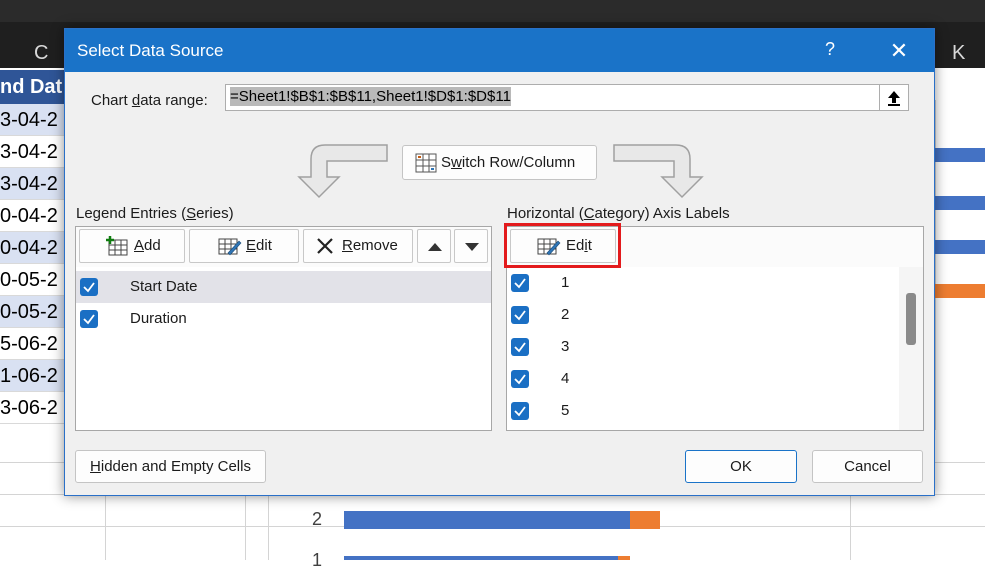 This screenshot has height=571, width=985. What do you see at coordinates (283, 287) in the screenshot?
I see `series-item-start-date: Start Date` at bounding box center [283, 287].